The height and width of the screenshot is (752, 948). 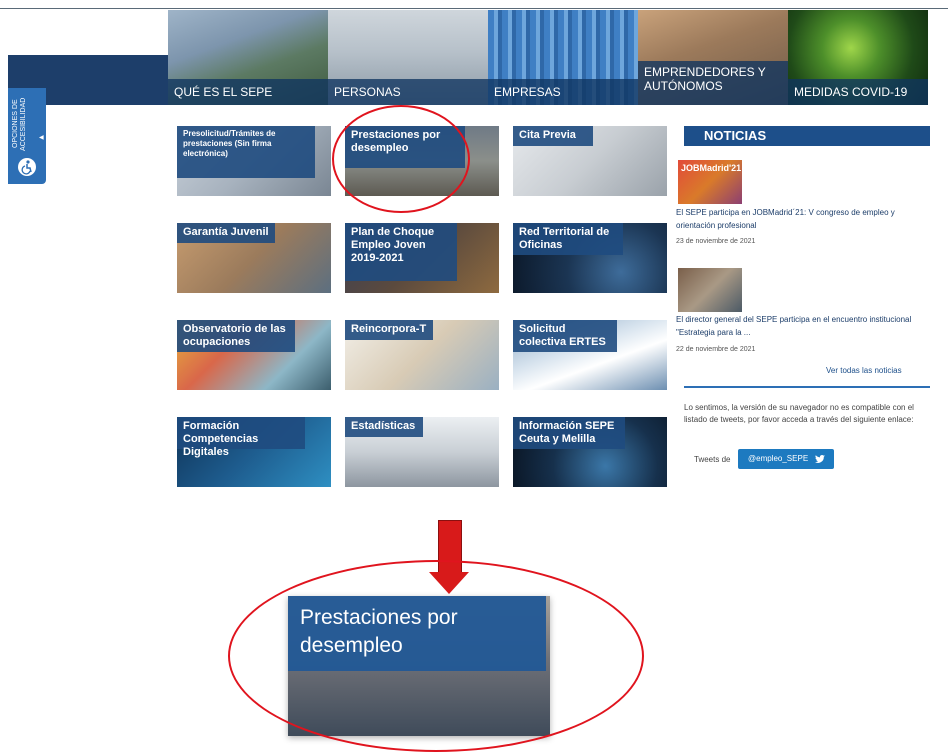 What do you see at coordinates (712, 459) in the screenshot?
I see `tweets-label: Tweets de` at bounding box center [712, 459].